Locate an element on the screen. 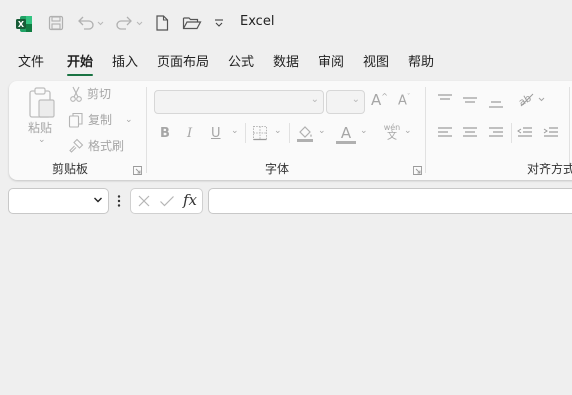  tab-formulas: 公式 is located at coordinates (241, 63).